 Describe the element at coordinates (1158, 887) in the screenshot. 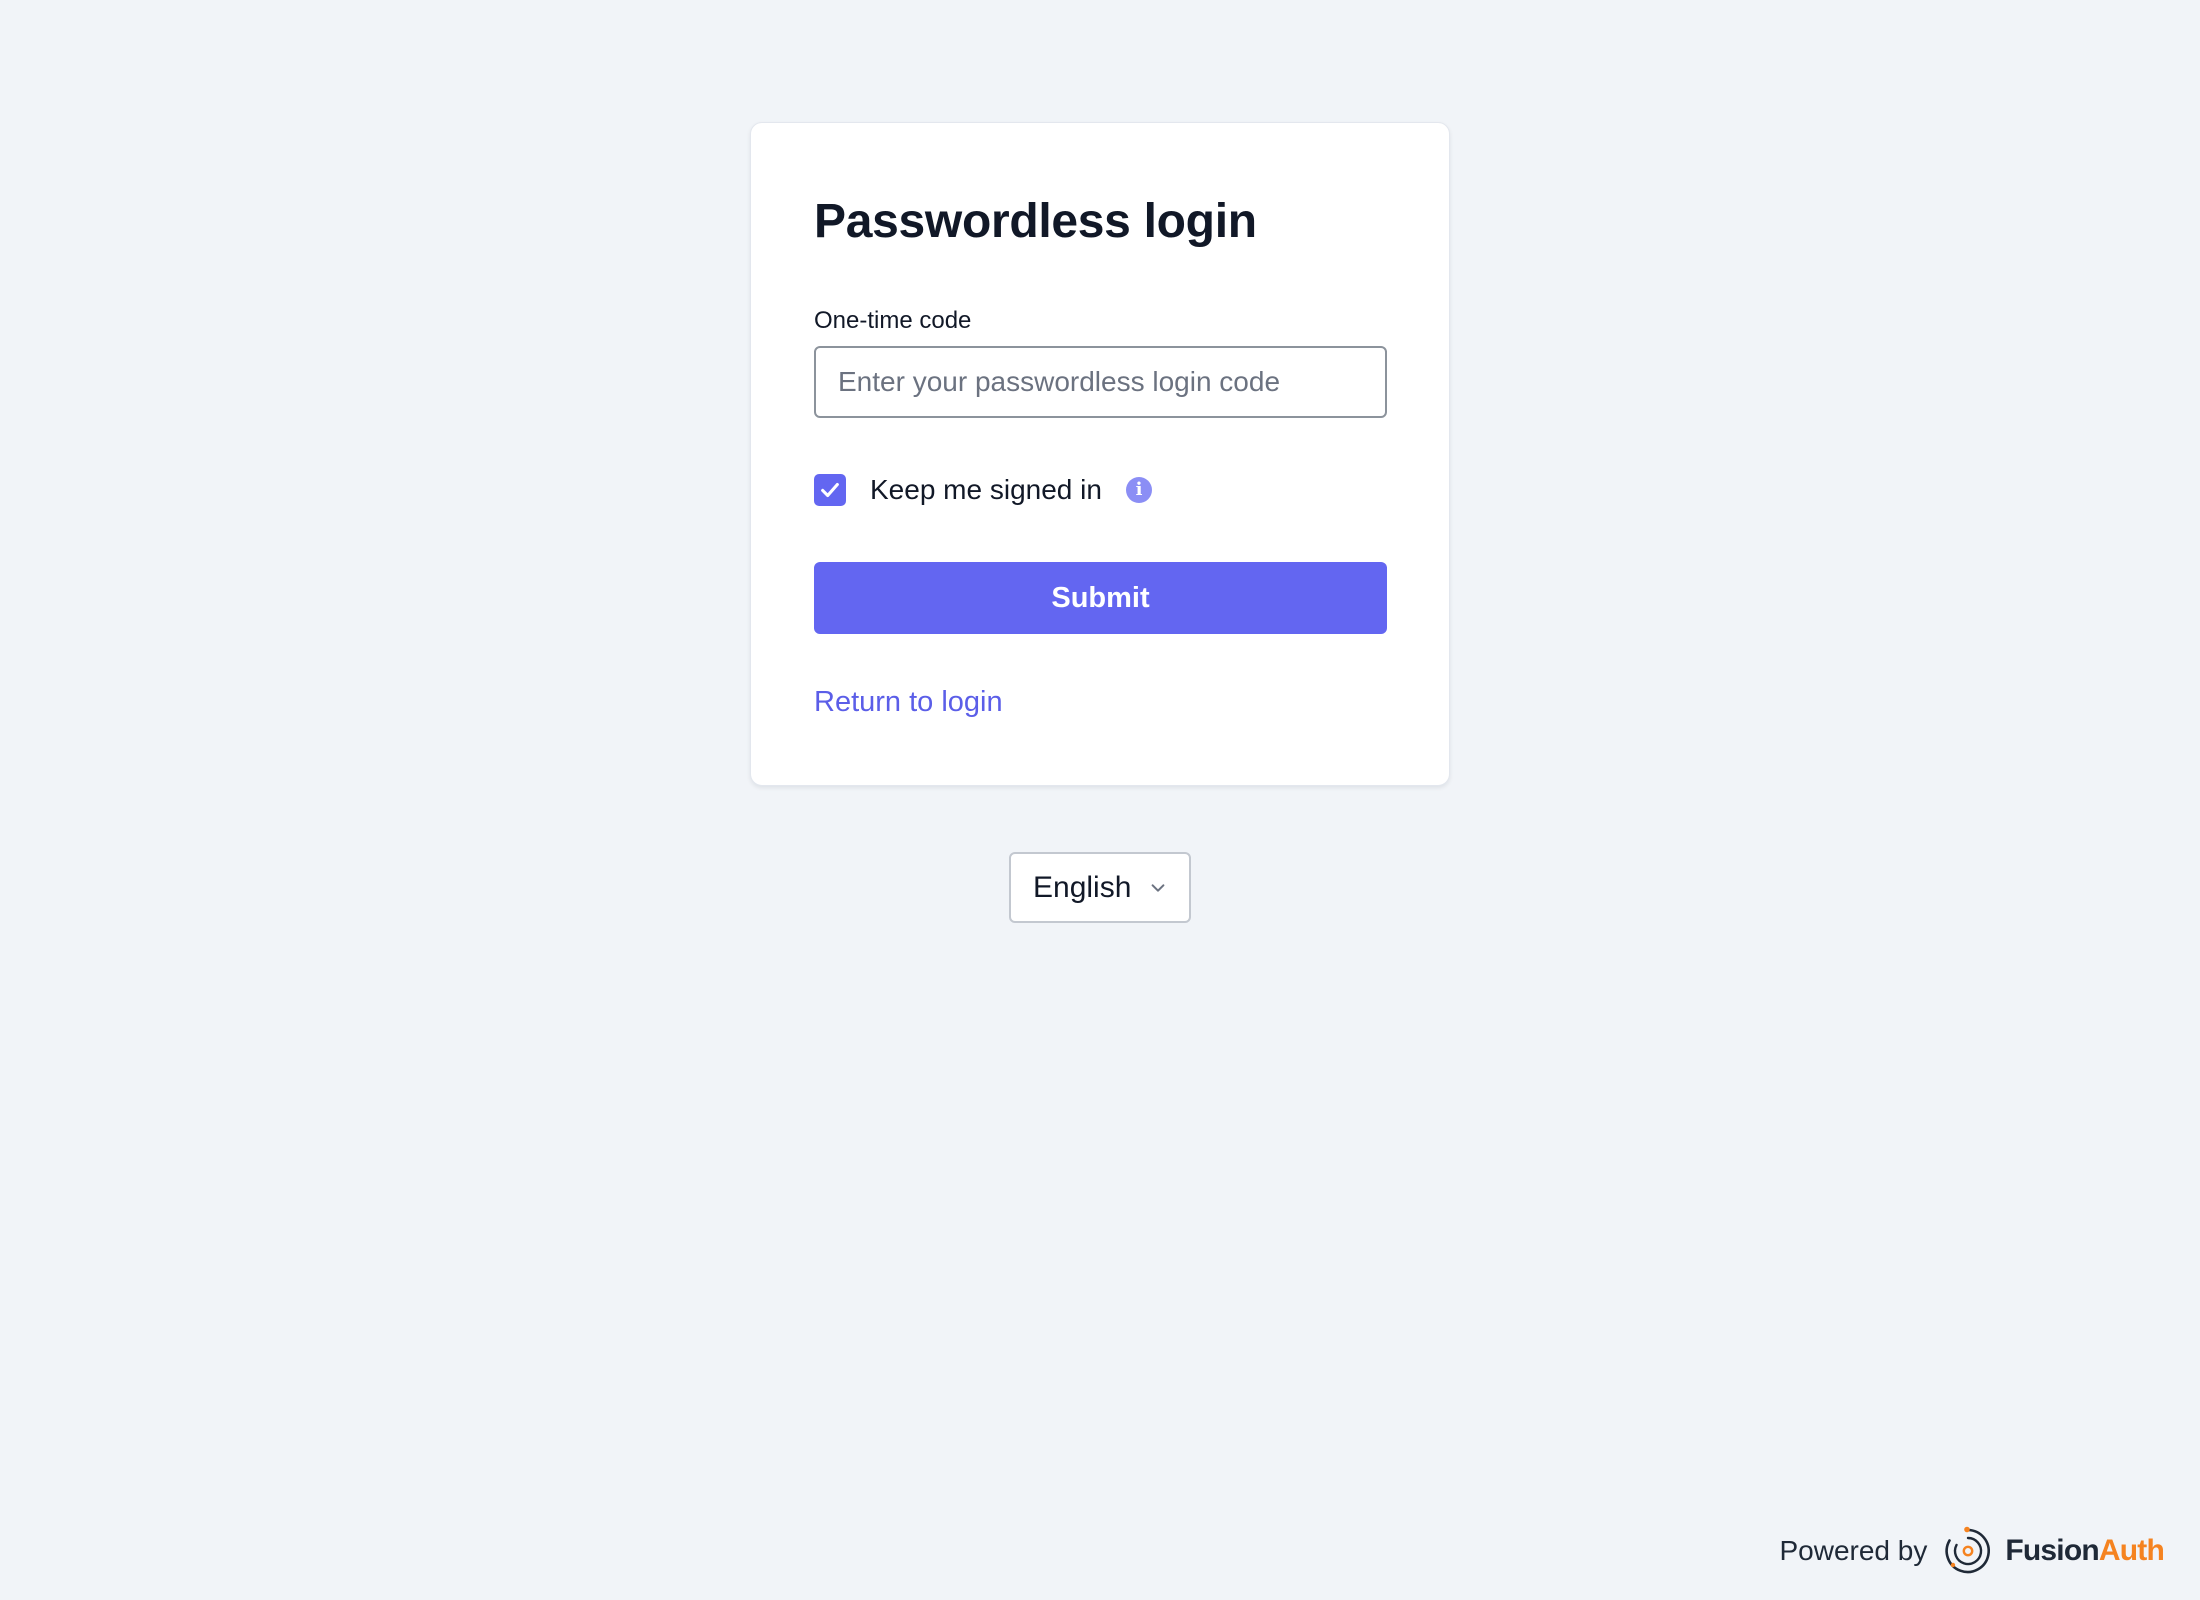

I see `chevron-down-icon` at that location.